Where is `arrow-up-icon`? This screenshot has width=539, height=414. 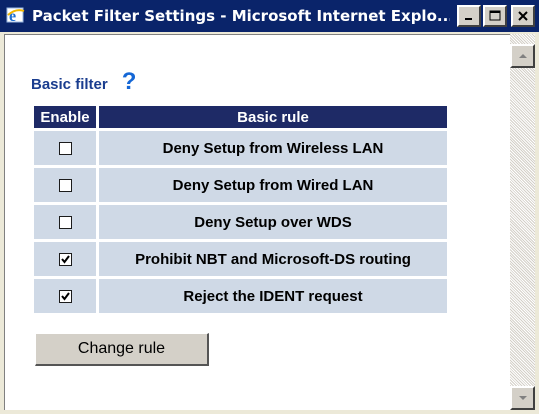 arrow-up-icon is located at coordinates (522, 56).